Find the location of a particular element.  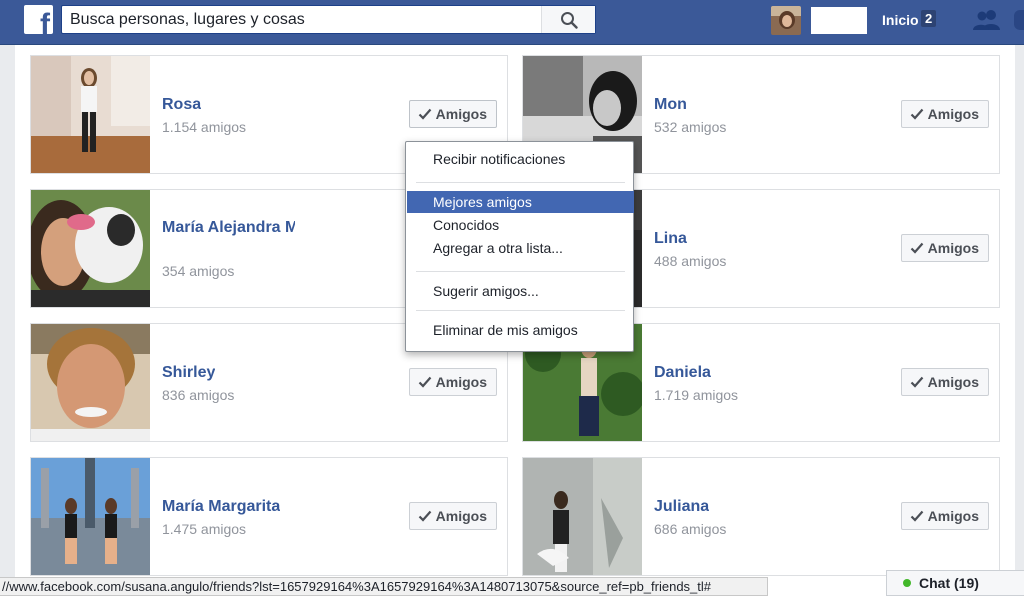

search-icon is located at coordinates (569, 20).